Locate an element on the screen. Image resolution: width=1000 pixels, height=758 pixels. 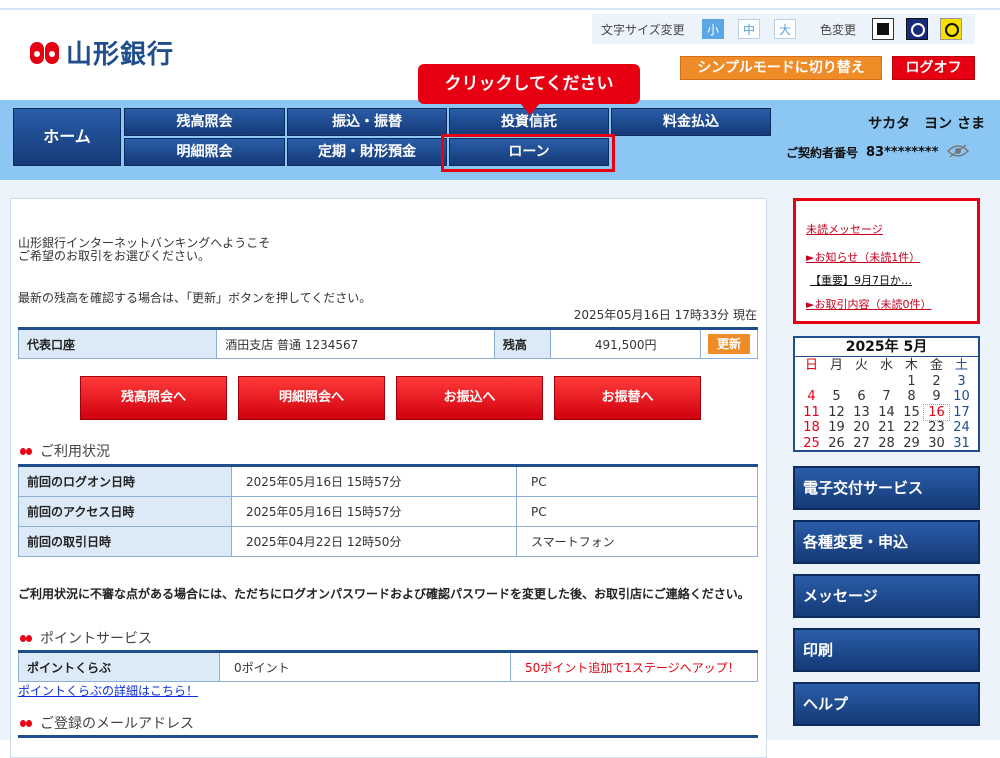
calendar-day: 23 is located at coordinates (936, 427).